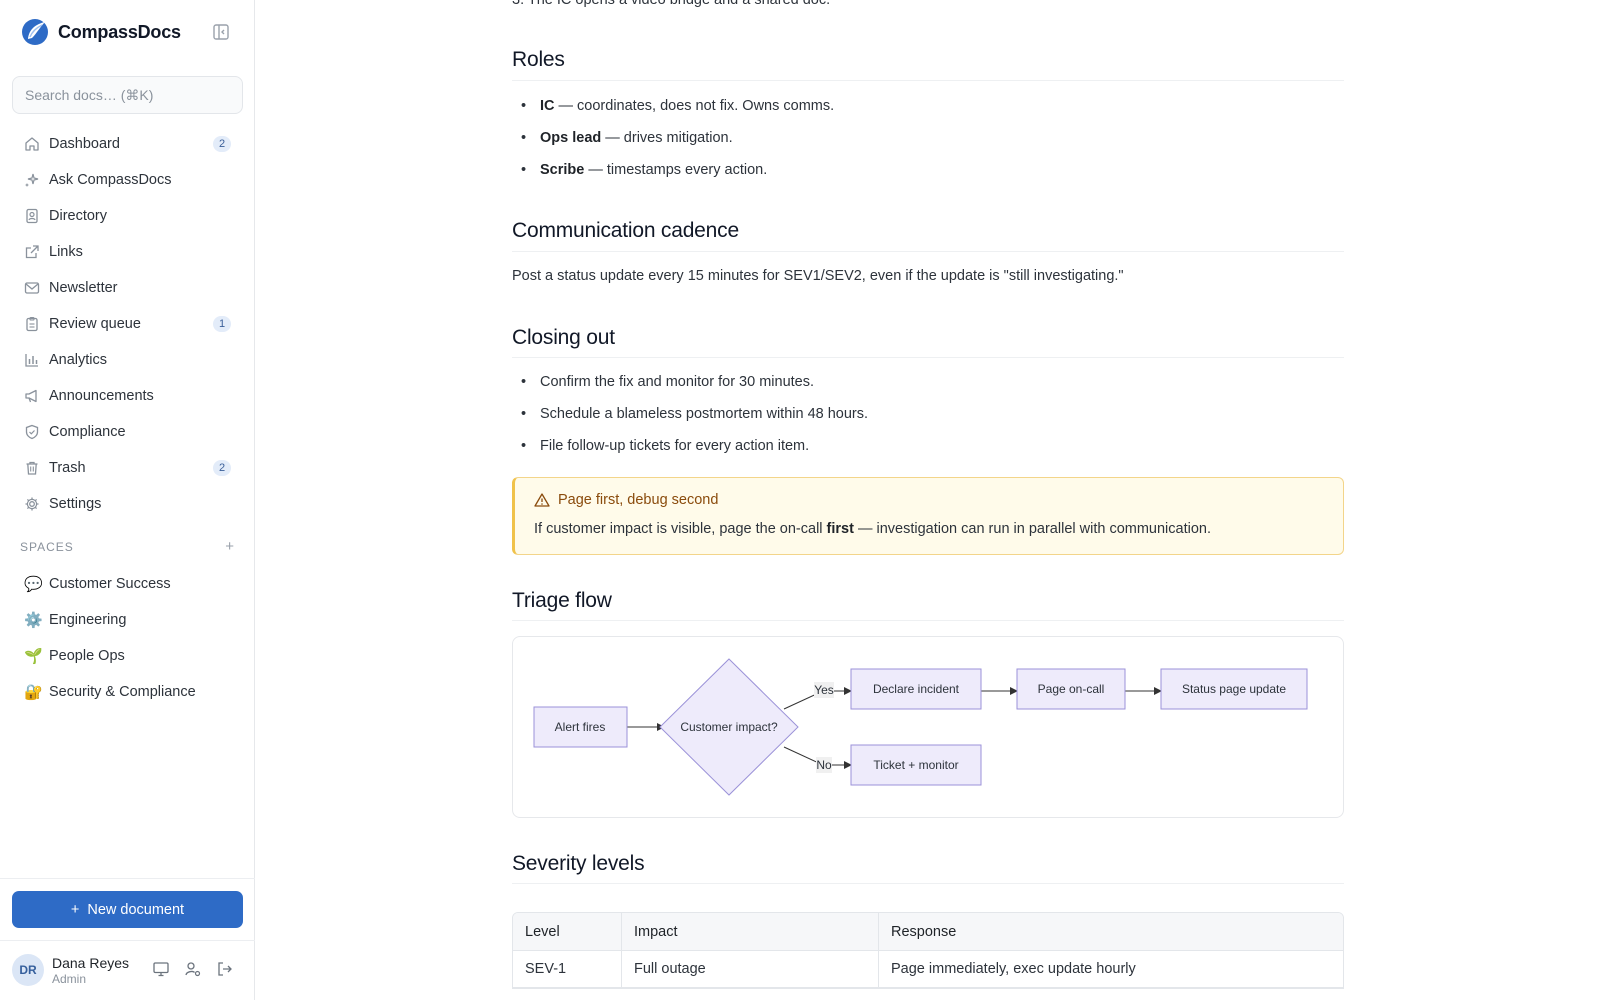  I want to click on user-profile: DR Dana Reyes Admin, so click(70, 970).